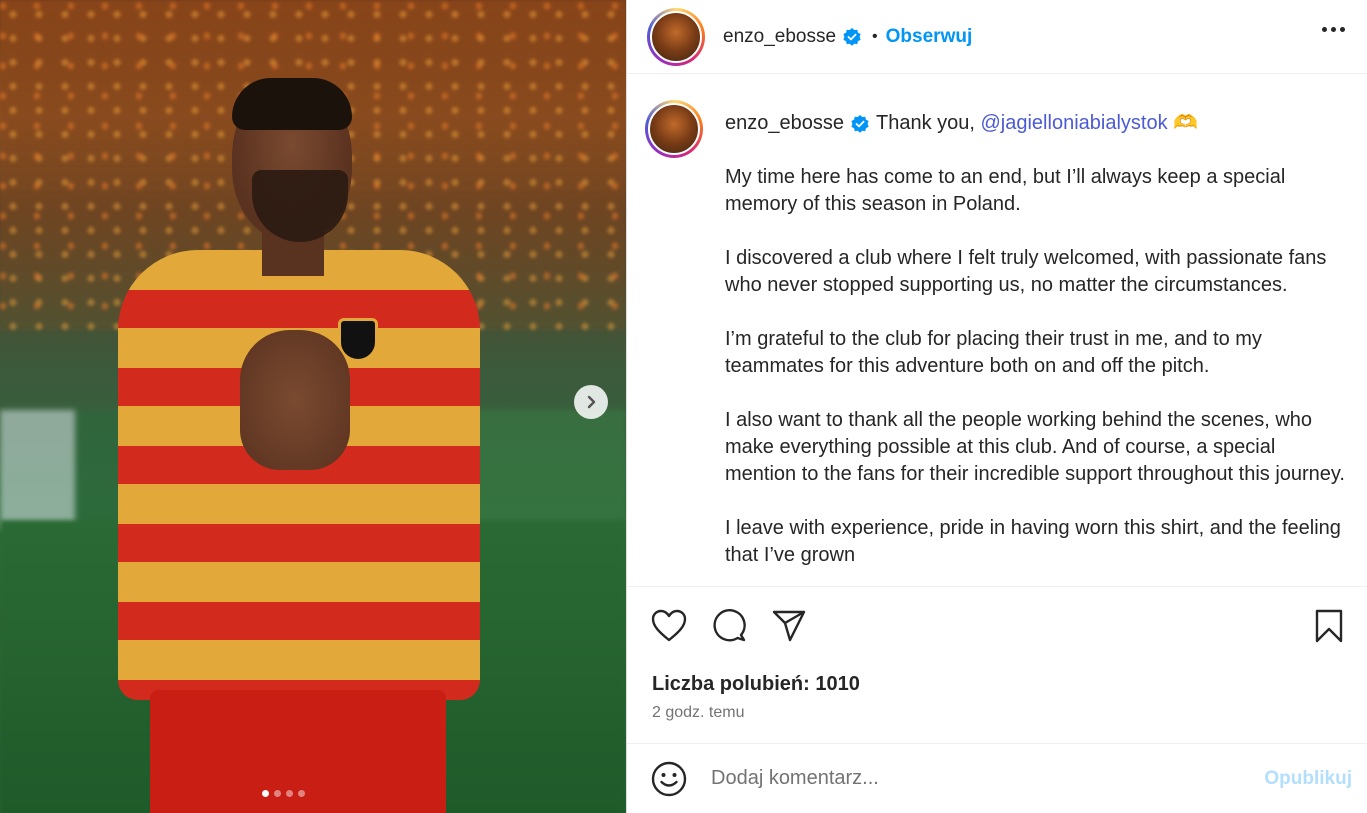 The width and height of the screenshot is (1367, 813). Describe the element at coordinates (925, 123) in the screenshot. I see `caption-lead: Thank you,` at that location.